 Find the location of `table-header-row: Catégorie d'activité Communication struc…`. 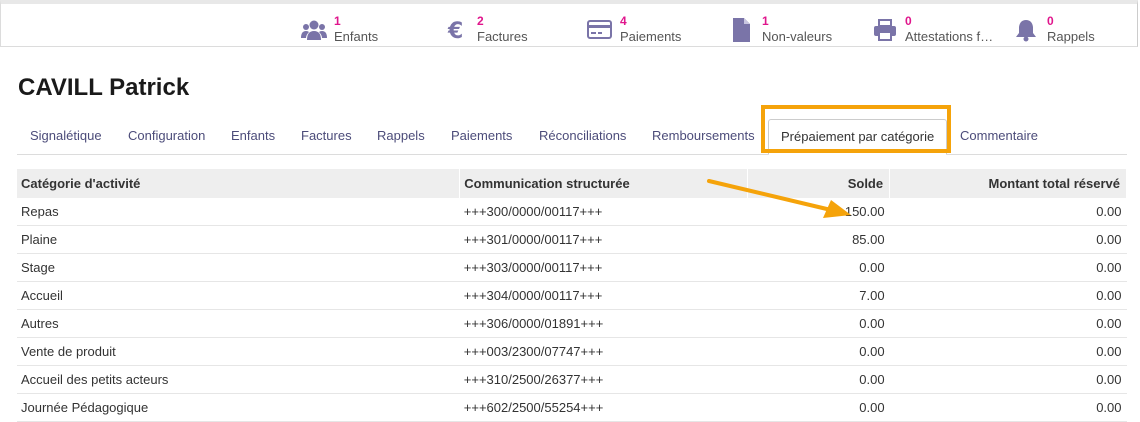

table-header-row: Catégorie d'activité Communication struc… is located at coordinates (572, 183).